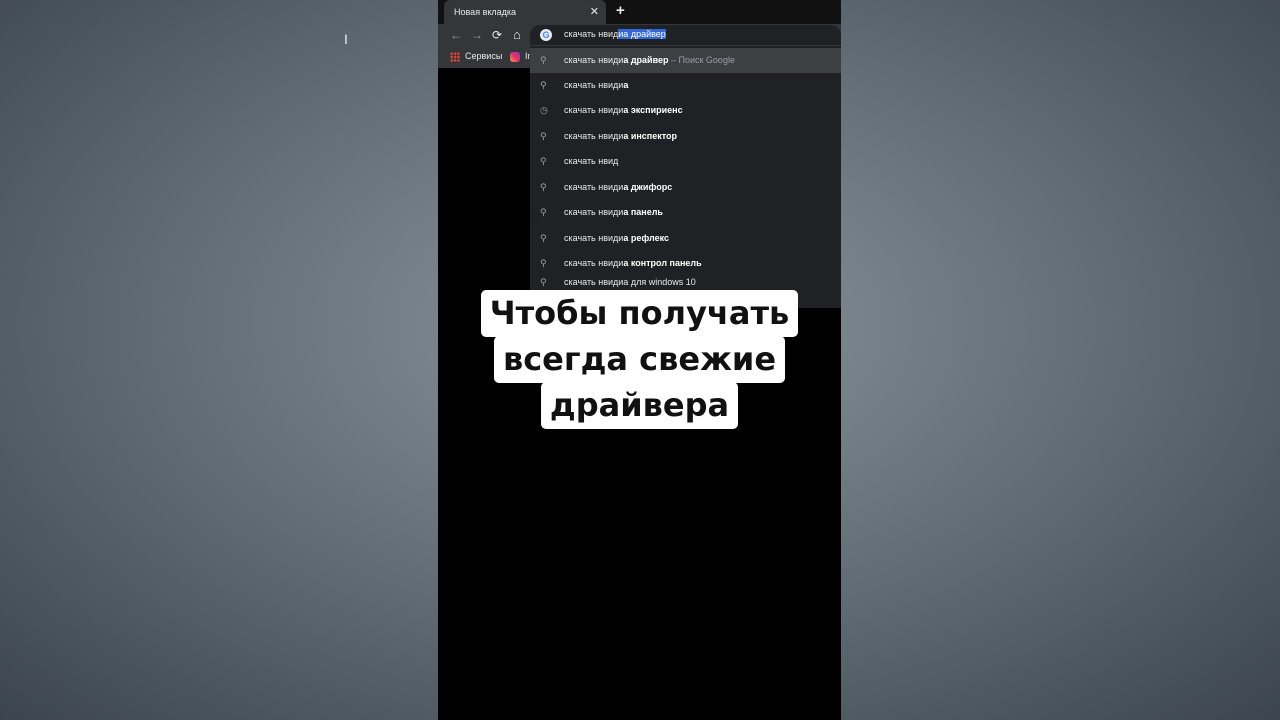 The width and height of the screenshot is (1280, 720). Describe the element at coordinates (626, 85) in the screenshot. I see `suggestion-completion: а` at that location.